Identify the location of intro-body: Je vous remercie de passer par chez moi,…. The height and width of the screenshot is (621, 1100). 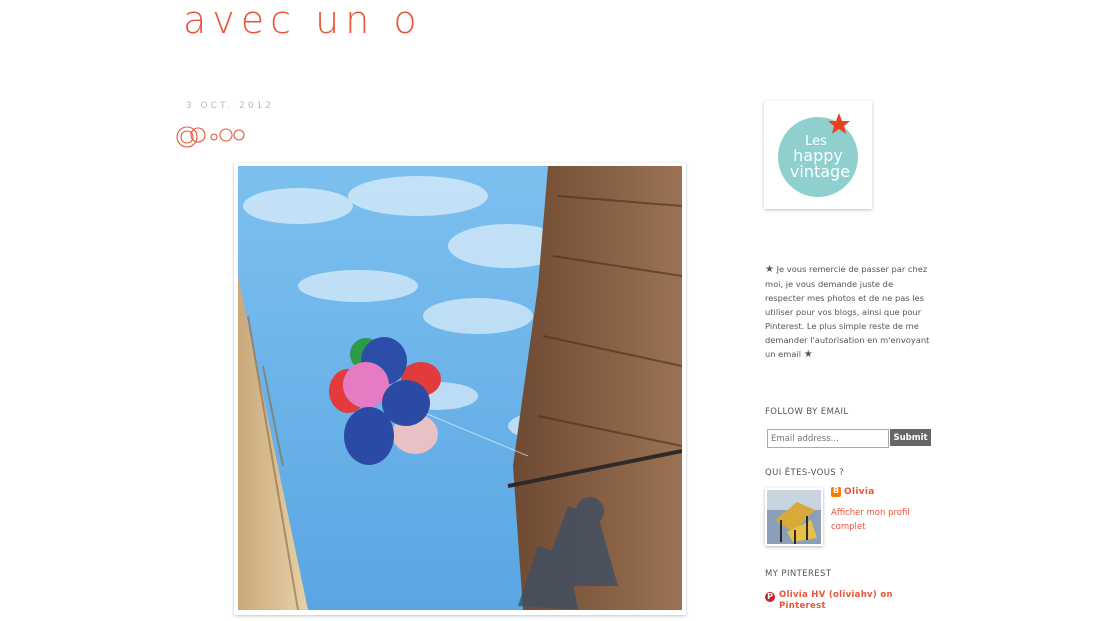
(847, 311).